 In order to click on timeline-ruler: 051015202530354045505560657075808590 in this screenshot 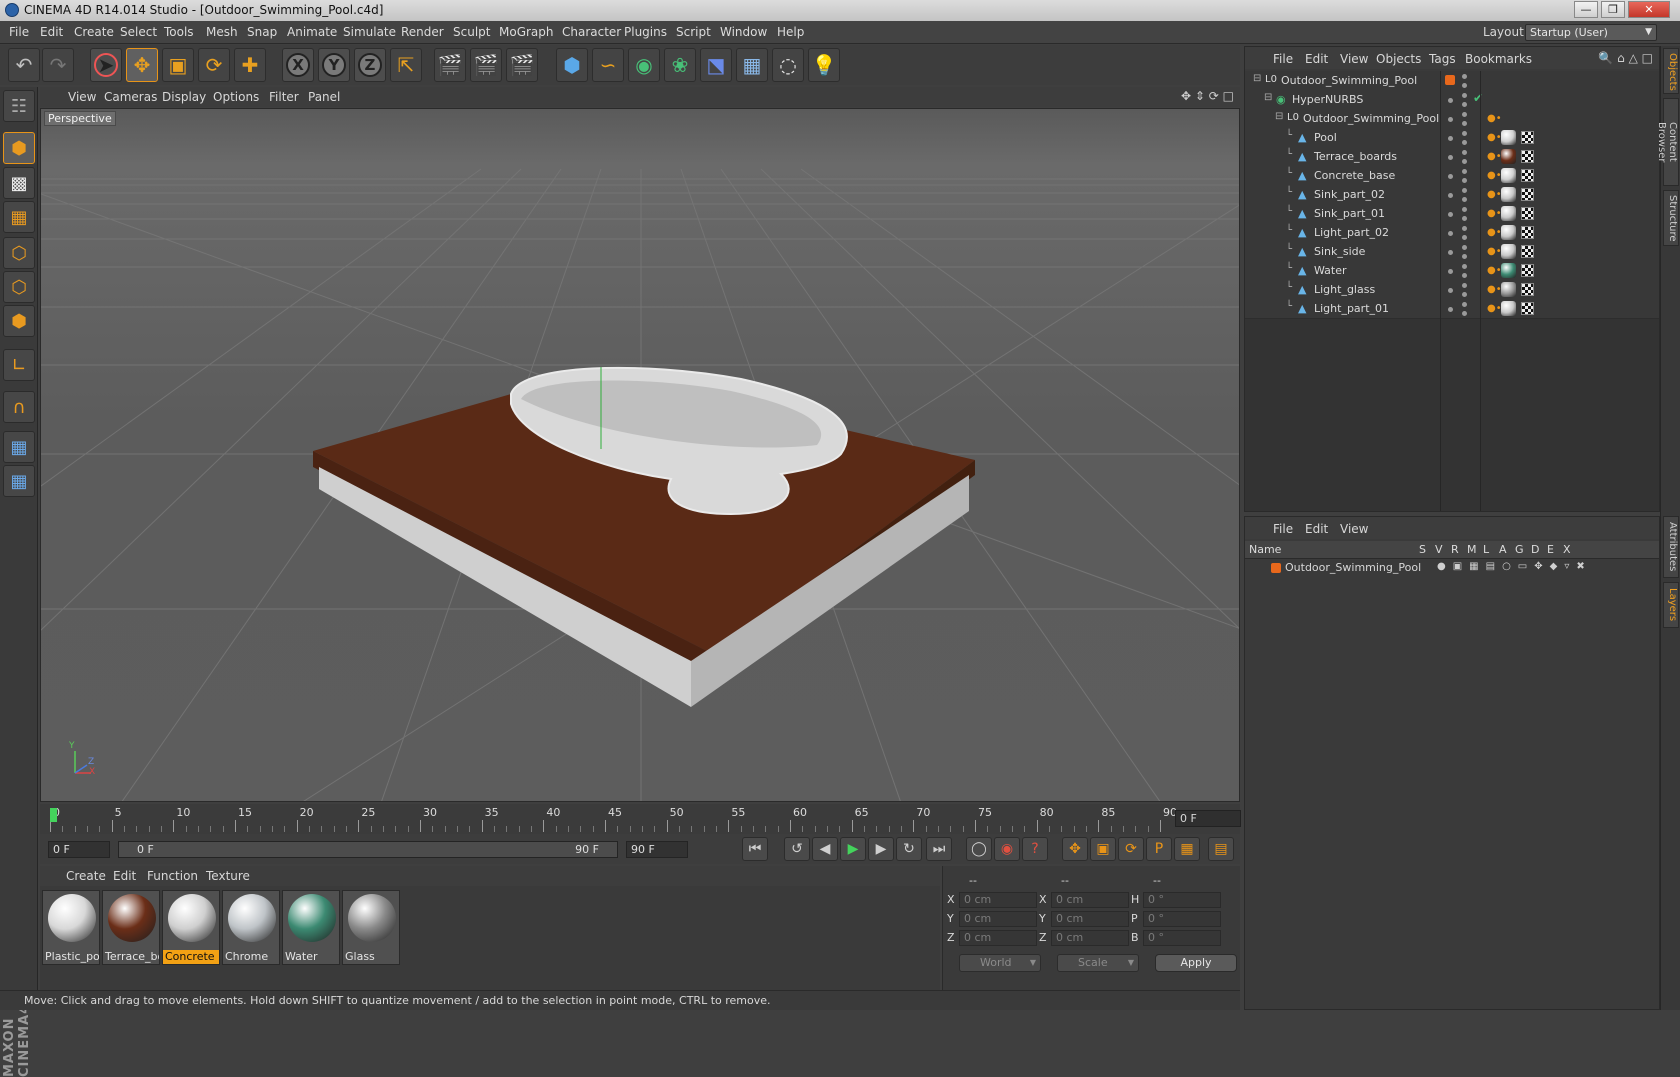, I will do `click(640, 819)`.